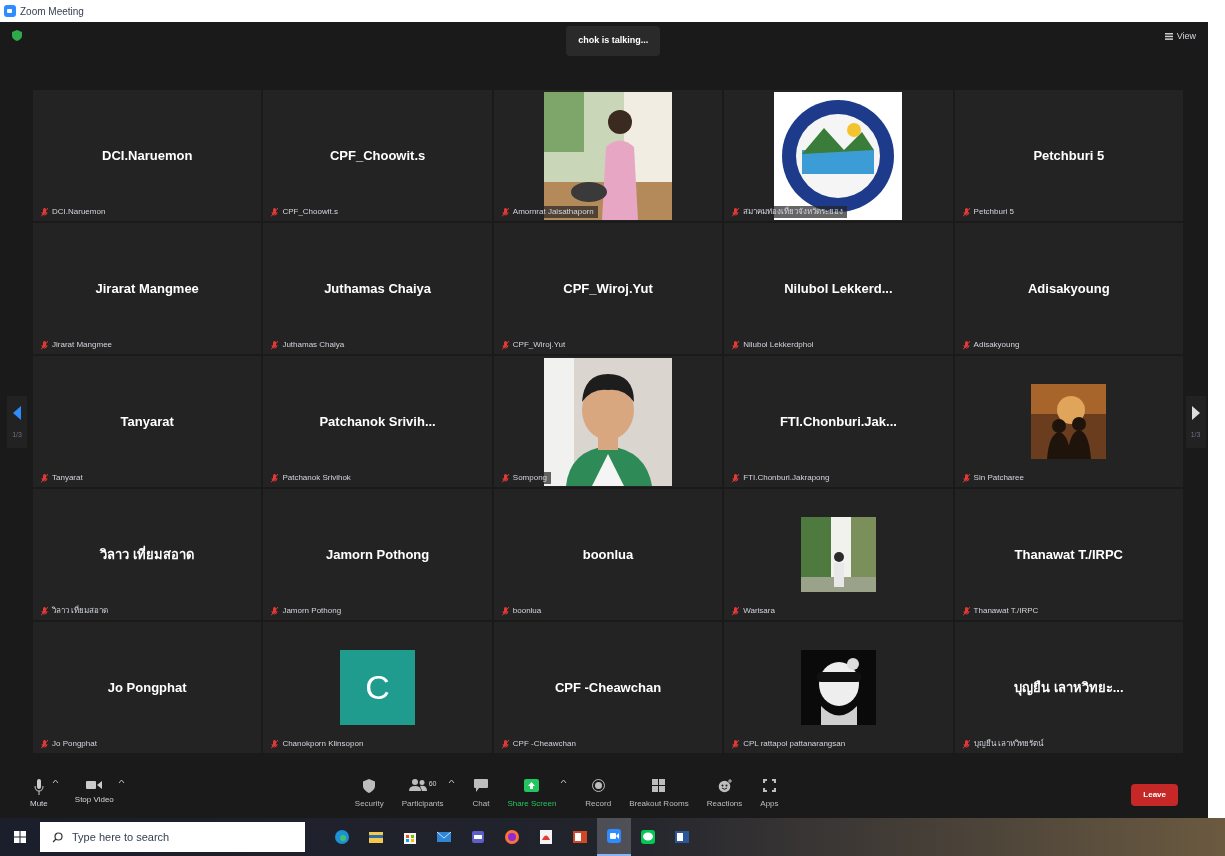  I want to click on participant-name: CPF_Choowit.s, so click(377, 156).